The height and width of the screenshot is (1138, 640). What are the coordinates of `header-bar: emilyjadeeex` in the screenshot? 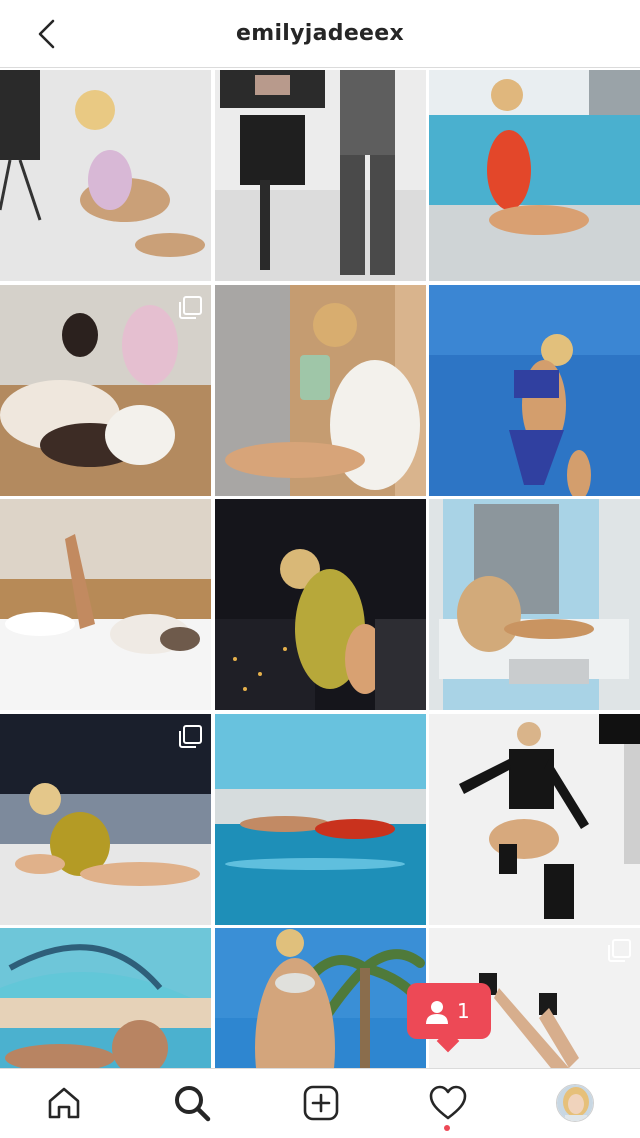 It's located at (320, 34).